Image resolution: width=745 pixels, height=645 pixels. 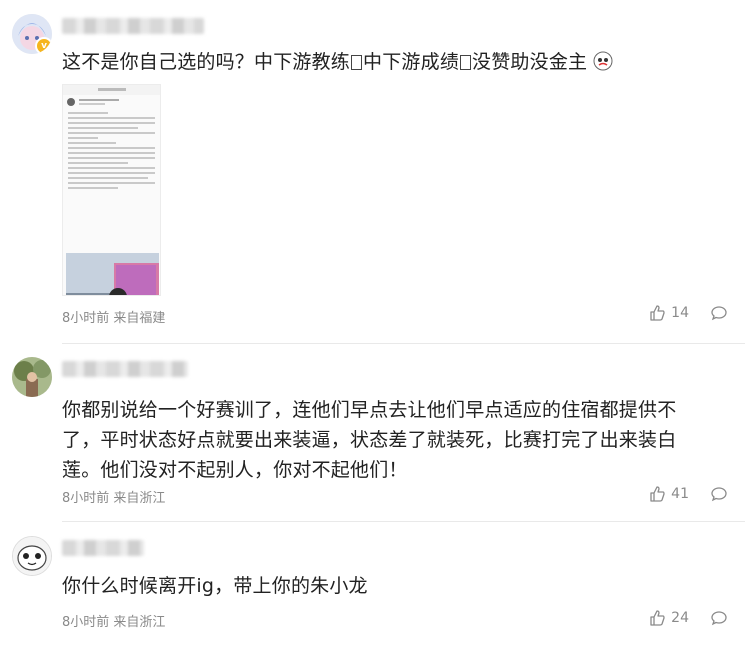 I want to click on comment-actions: 24, so click(x=688, y=618).